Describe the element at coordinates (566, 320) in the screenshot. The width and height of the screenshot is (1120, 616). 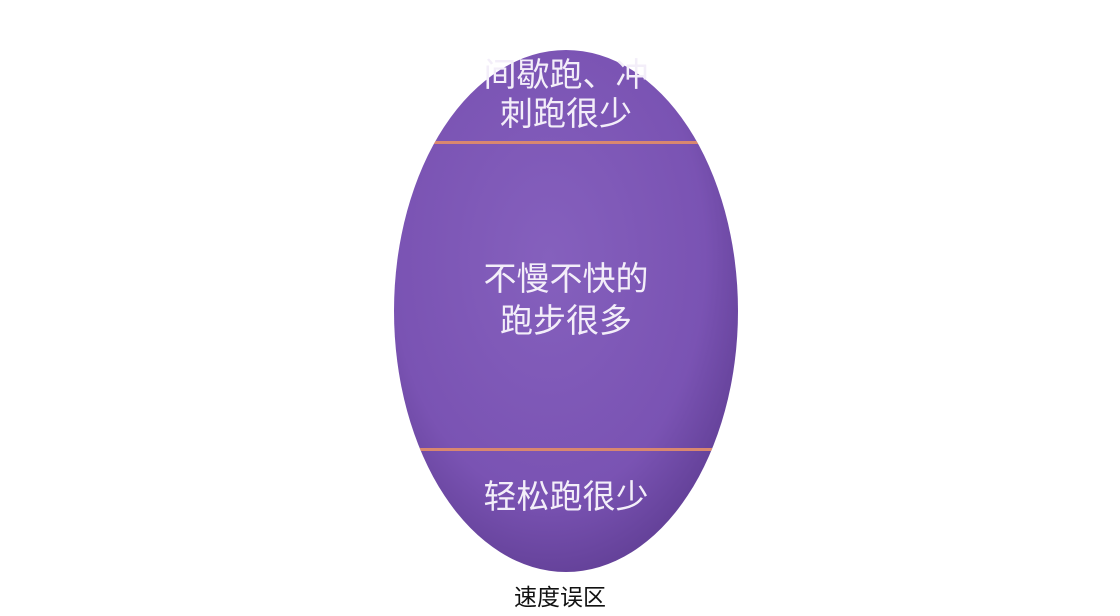
I see `zone-middle-line-2: 跑步很多` at that location.